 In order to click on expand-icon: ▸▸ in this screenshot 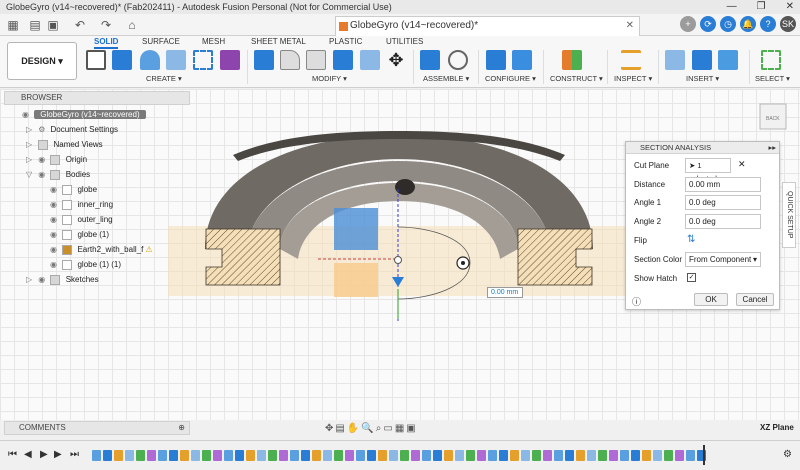, I will do `click(772, 148)`.